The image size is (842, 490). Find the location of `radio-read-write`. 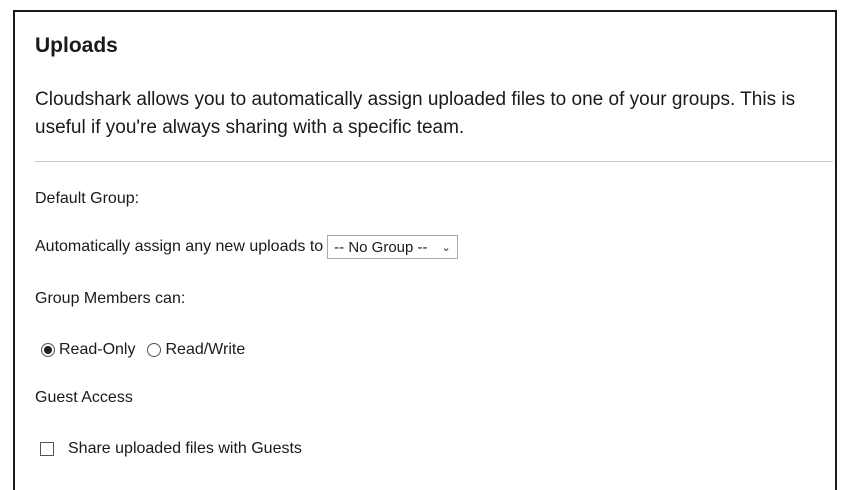

radio-read-write is located at coordinates (154, 350).